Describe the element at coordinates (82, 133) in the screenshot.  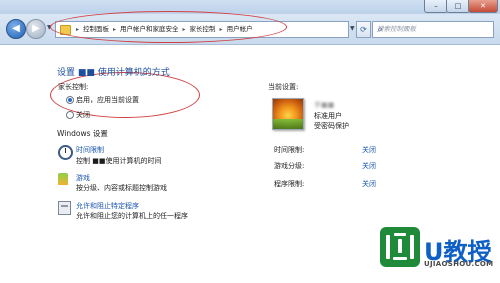
I see `windows-settings-label: Windows 设置` at that location.